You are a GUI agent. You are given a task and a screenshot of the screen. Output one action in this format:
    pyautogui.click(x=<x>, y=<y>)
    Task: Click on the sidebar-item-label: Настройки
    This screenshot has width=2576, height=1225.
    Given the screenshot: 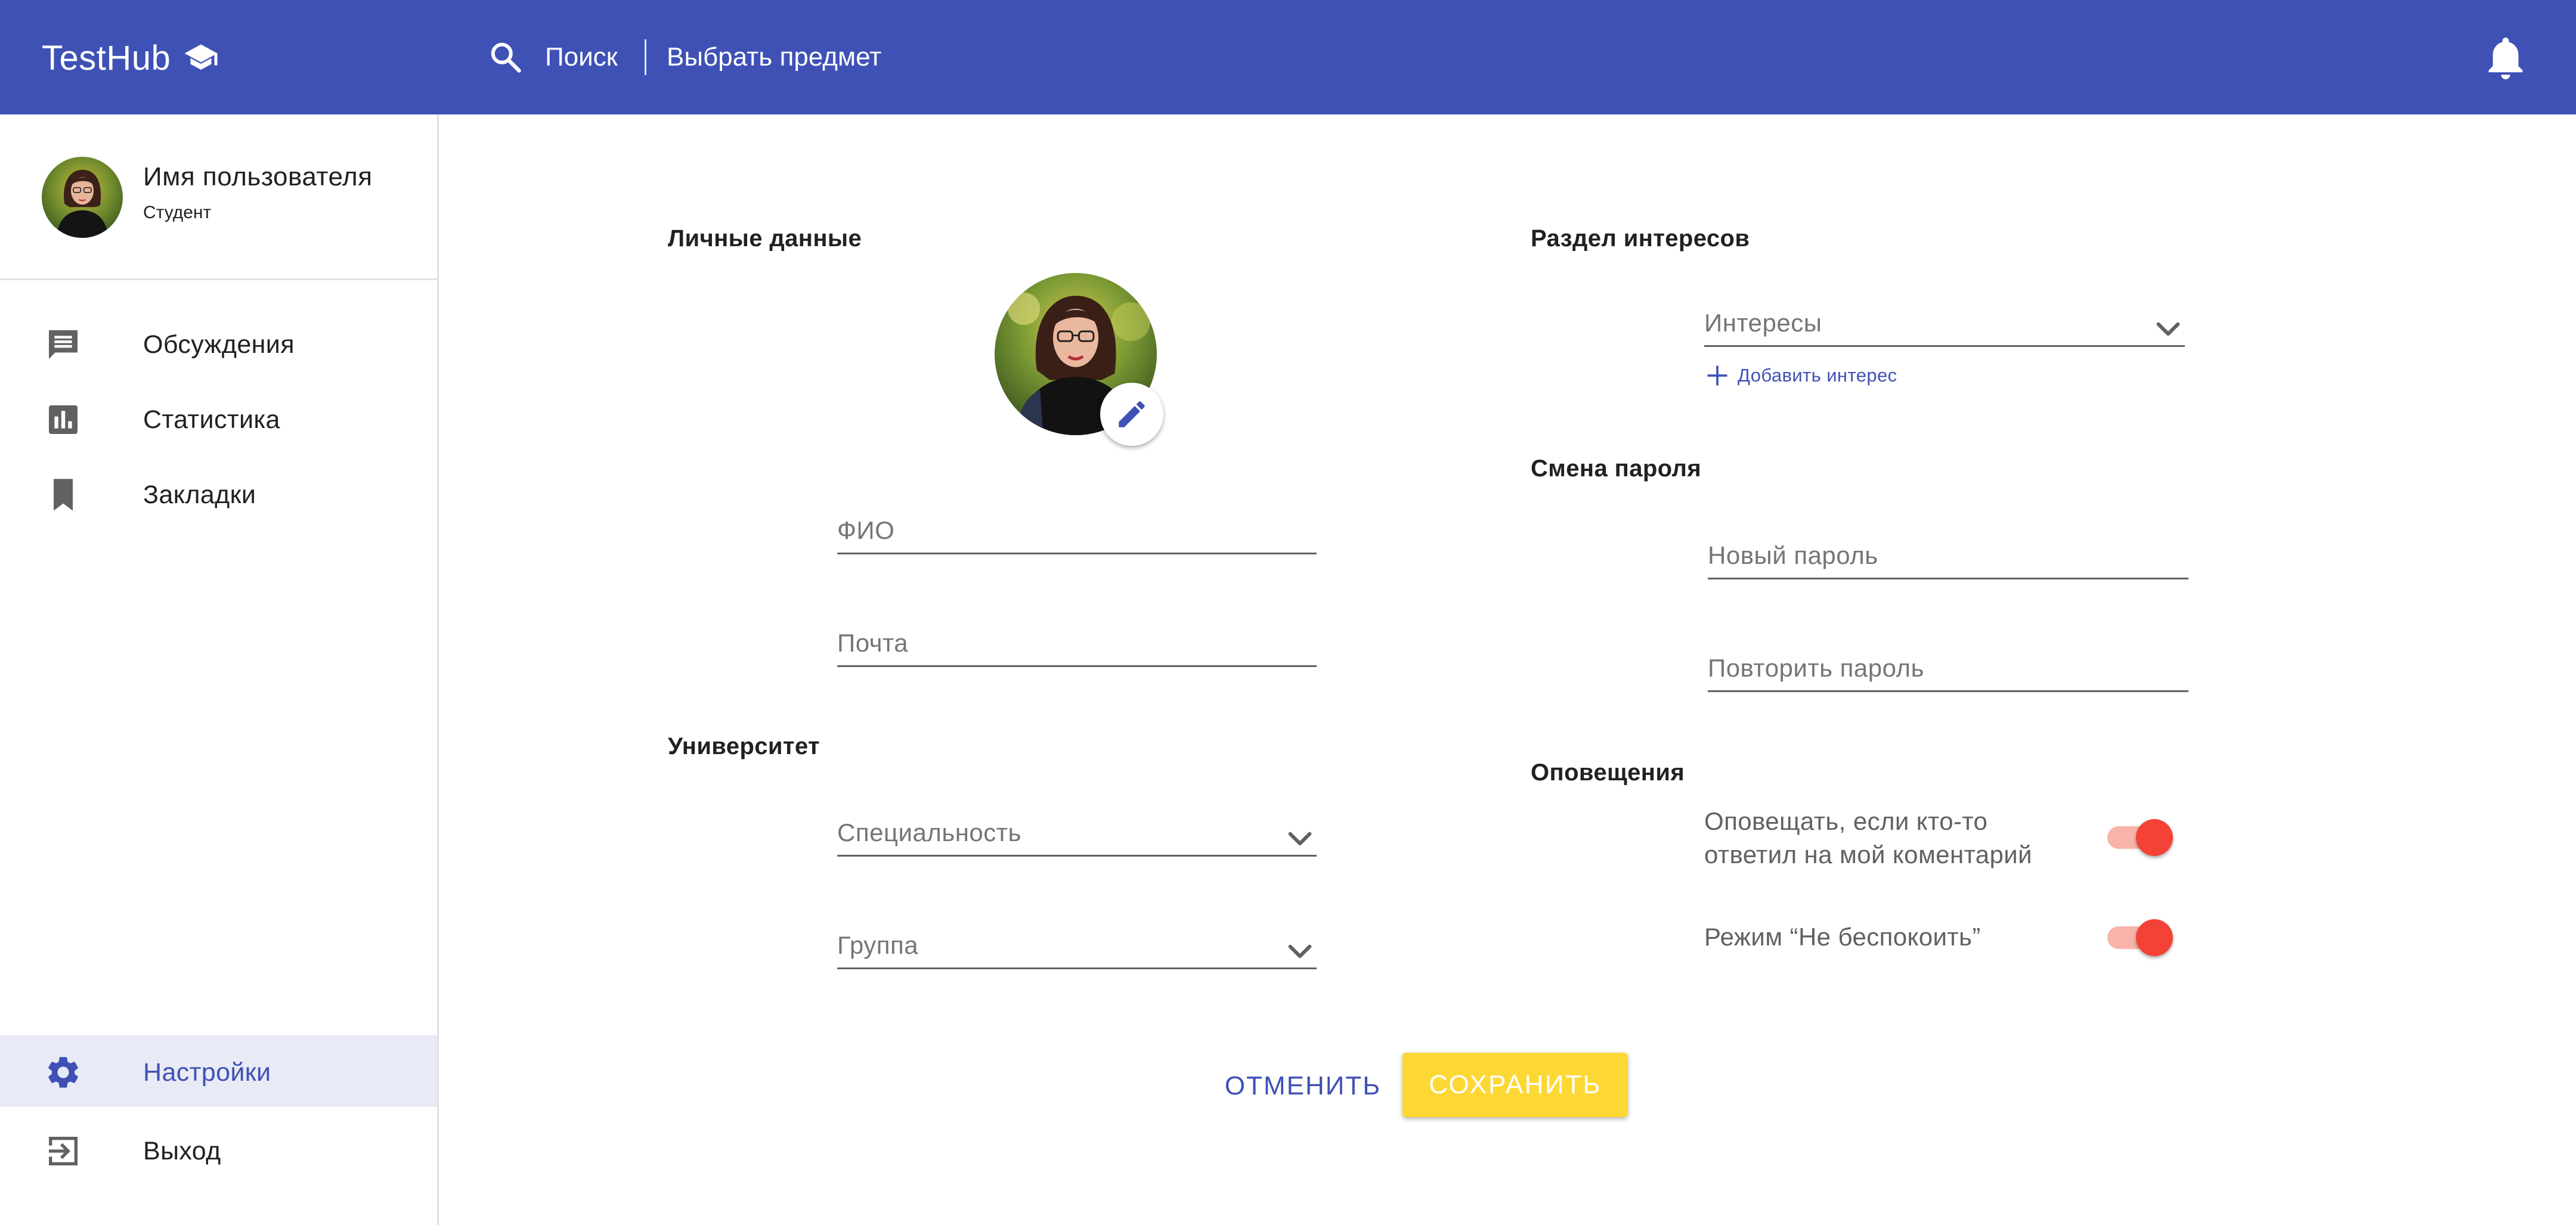 What is the action you would take?
    pyautogui.click(x=207, y=1072)
    